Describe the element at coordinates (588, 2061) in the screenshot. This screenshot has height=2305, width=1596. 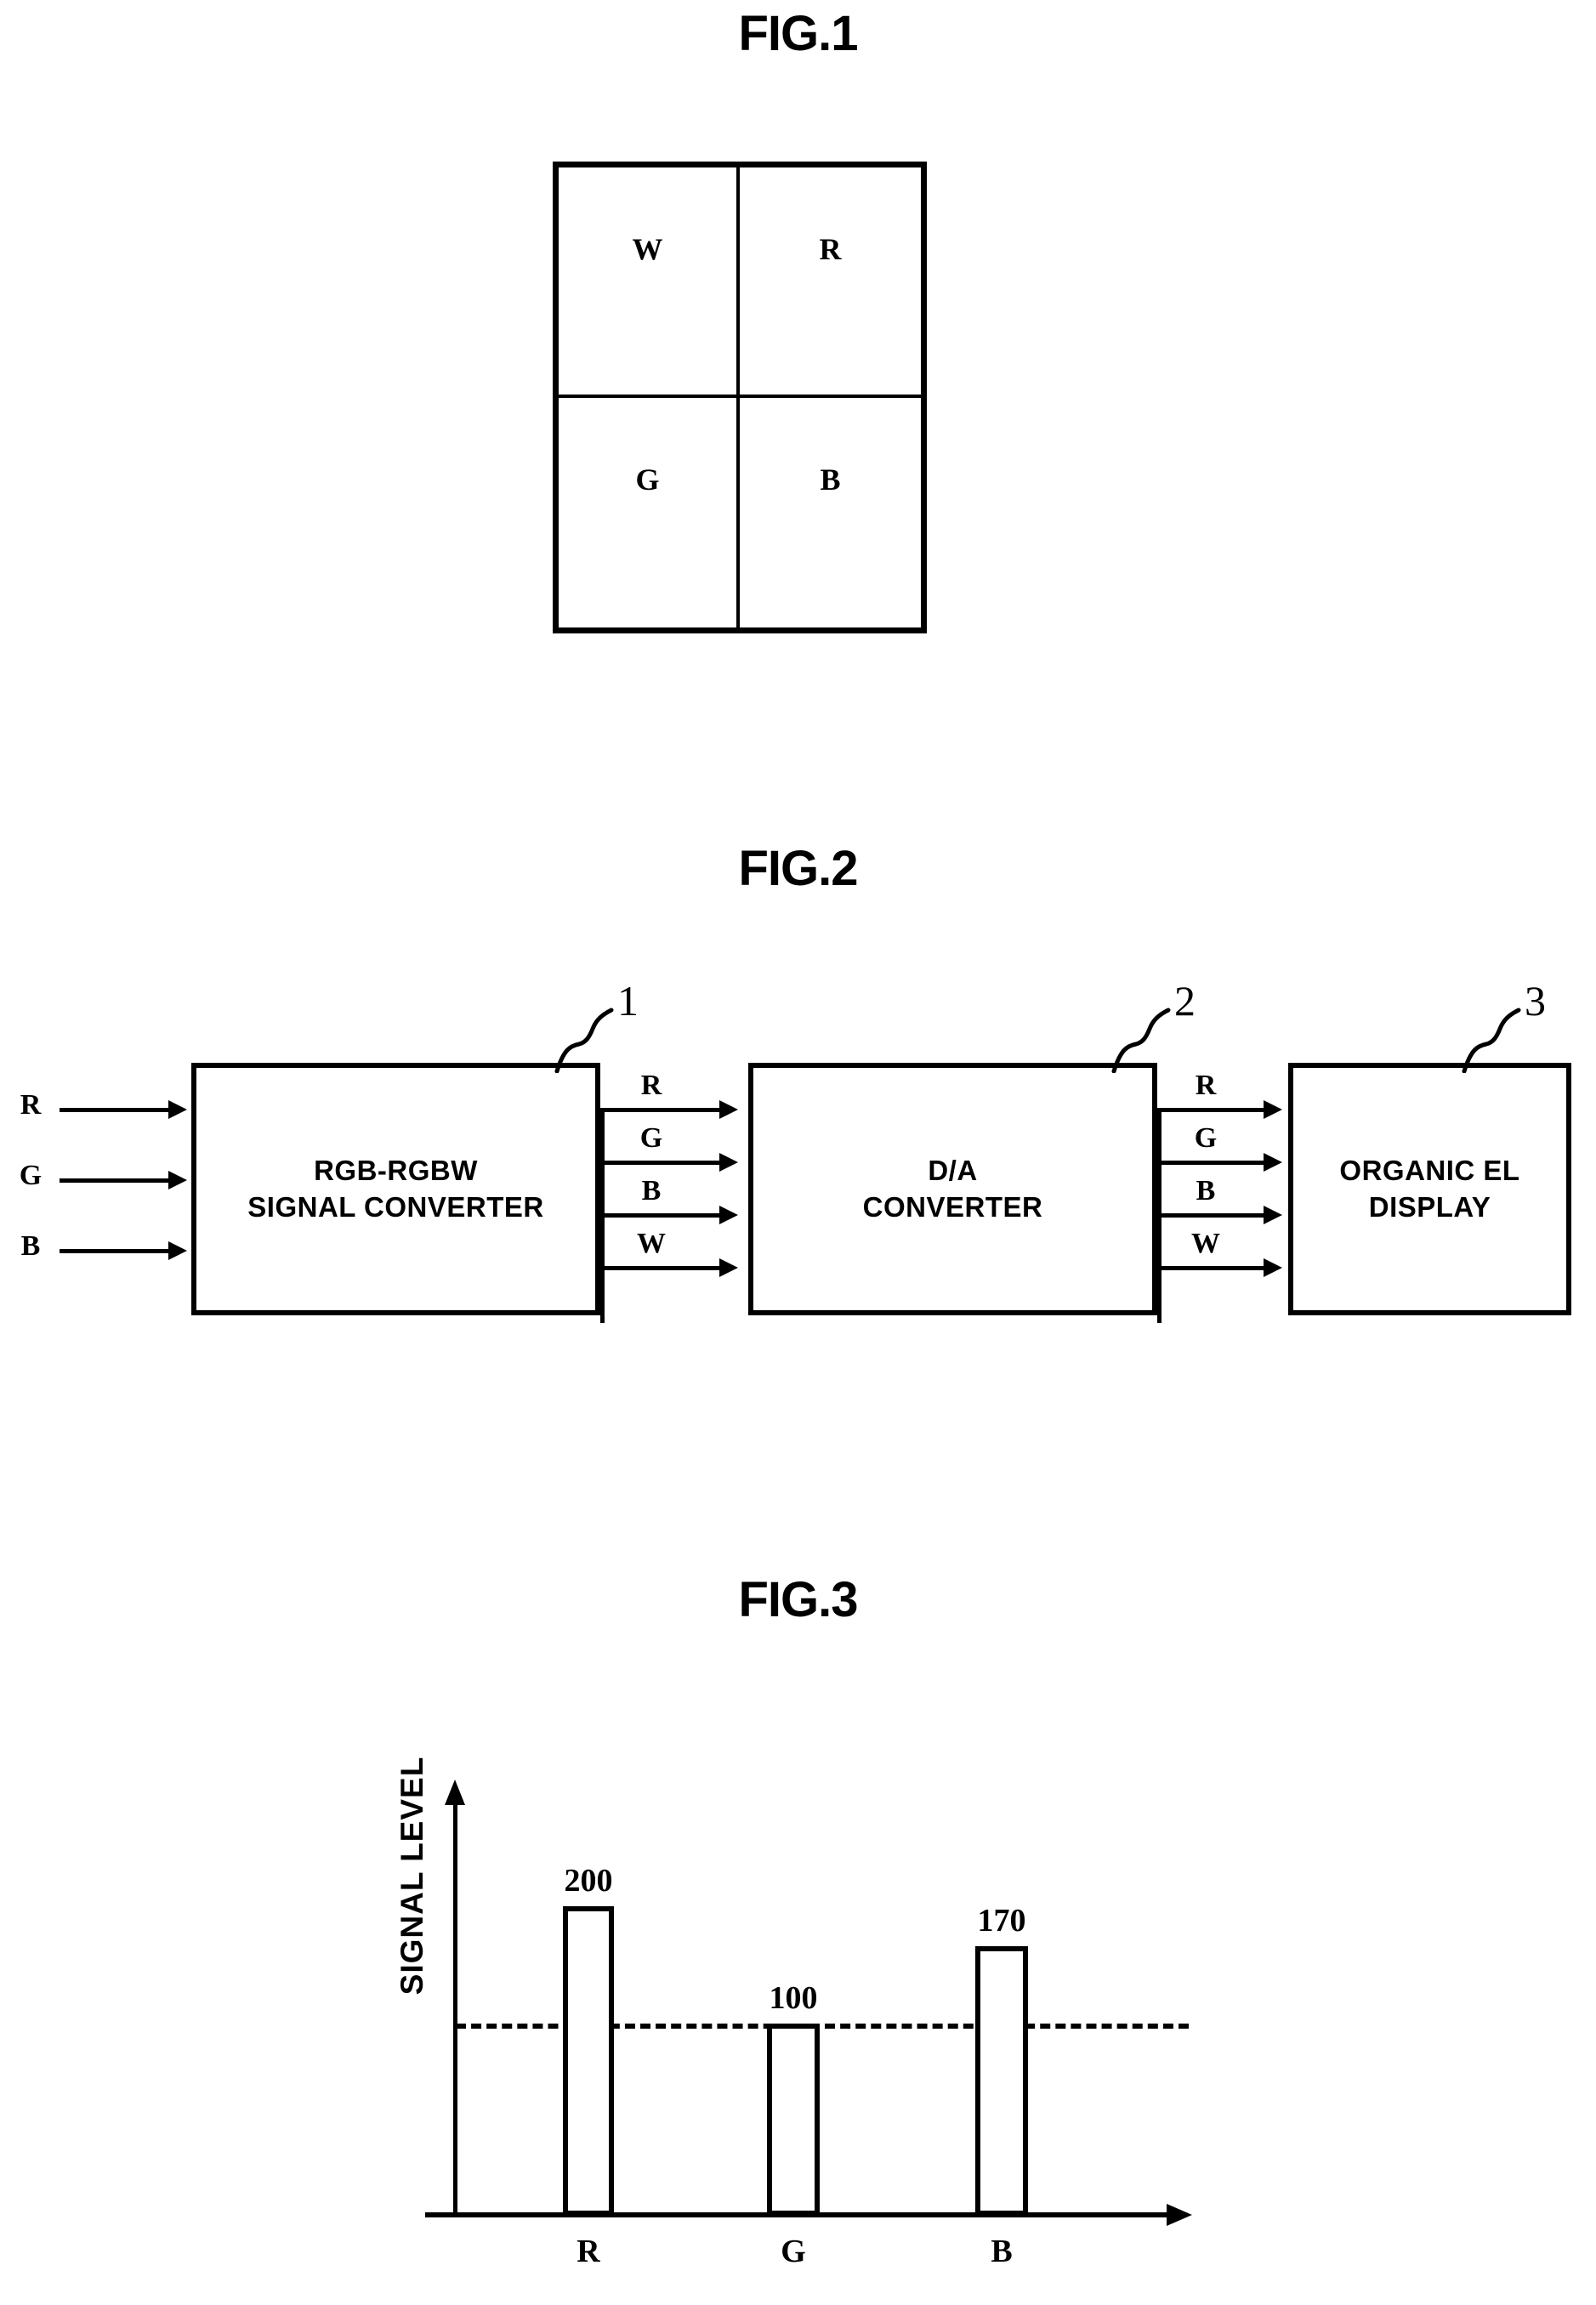
I see `chart-bar-r` at that location.